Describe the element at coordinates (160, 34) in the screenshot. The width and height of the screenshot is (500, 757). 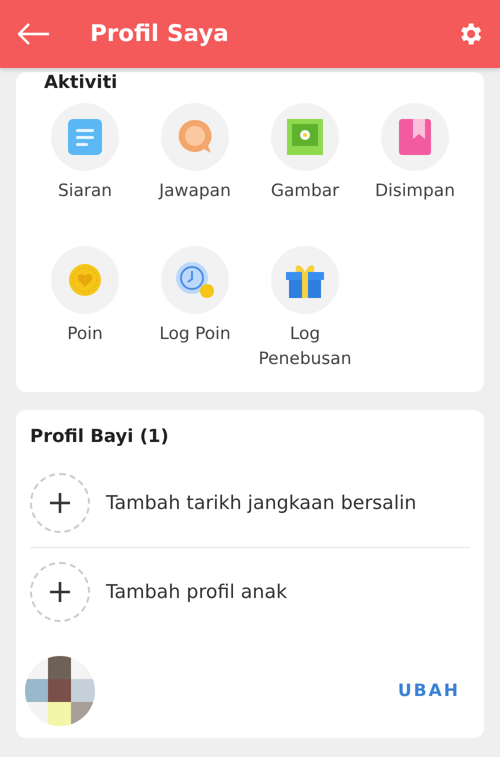
I see `page-title: Profil Saya` at that location.